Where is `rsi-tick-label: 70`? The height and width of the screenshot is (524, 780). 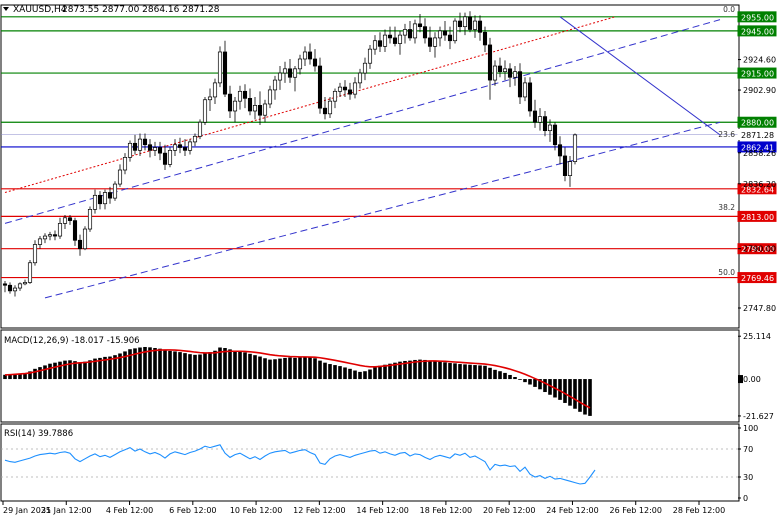
rsi-tick-label: 70 is located at coordinates (748, 449).